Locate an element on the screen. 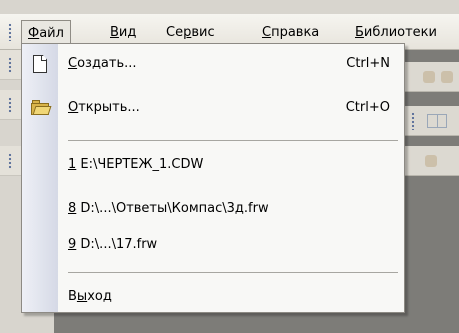  workspace-bottom is located at coordinates (229, 322).